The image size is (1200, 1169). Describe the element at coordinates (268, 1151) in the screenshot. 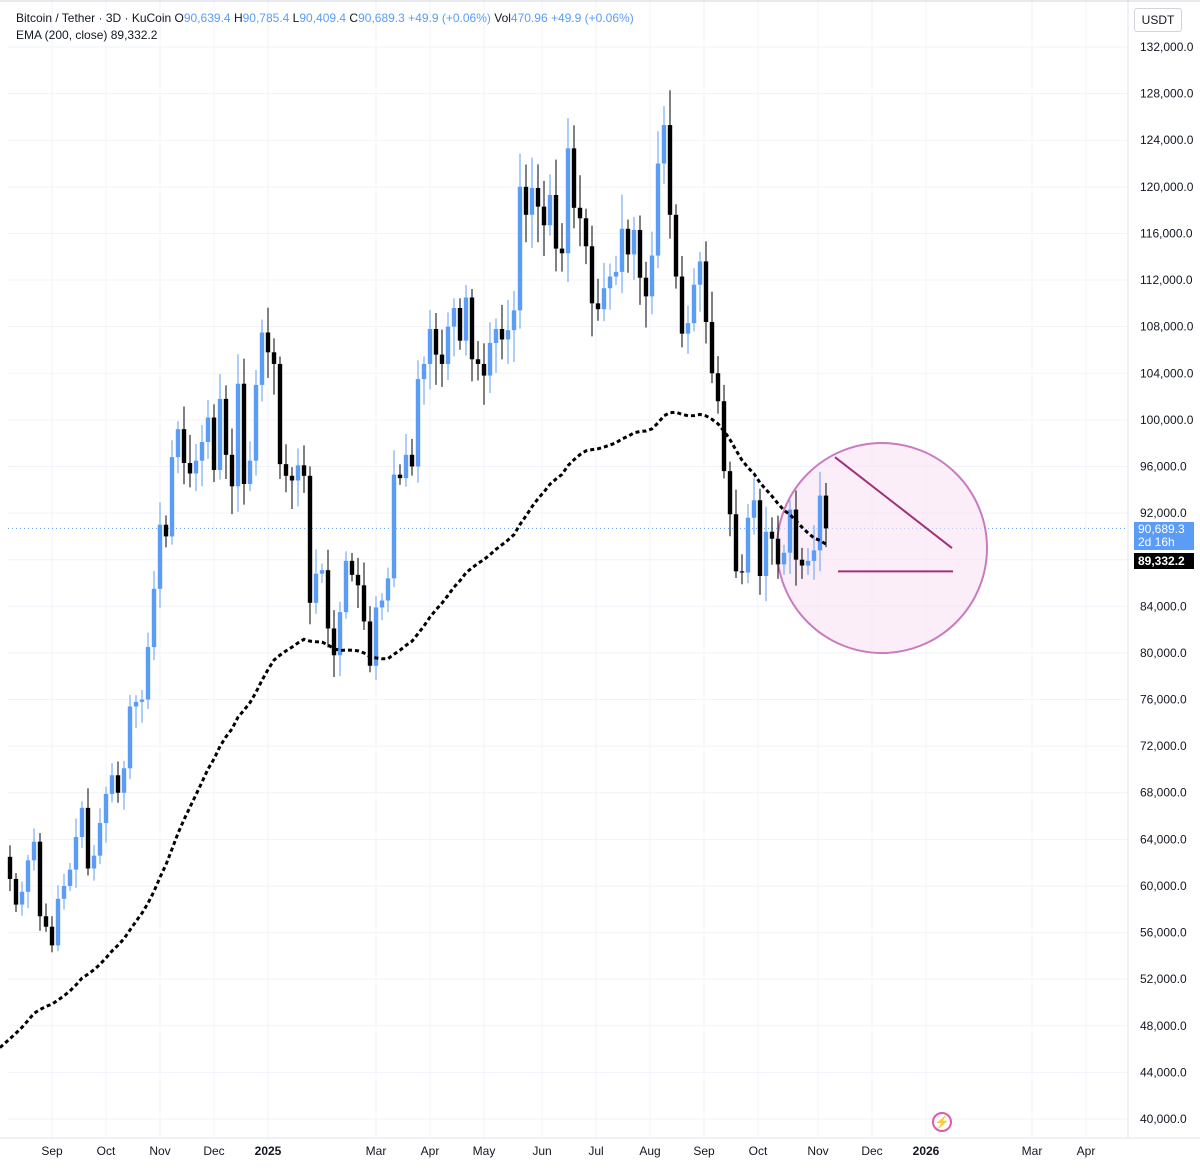

I see `time-tick-label: 2025` at that location.